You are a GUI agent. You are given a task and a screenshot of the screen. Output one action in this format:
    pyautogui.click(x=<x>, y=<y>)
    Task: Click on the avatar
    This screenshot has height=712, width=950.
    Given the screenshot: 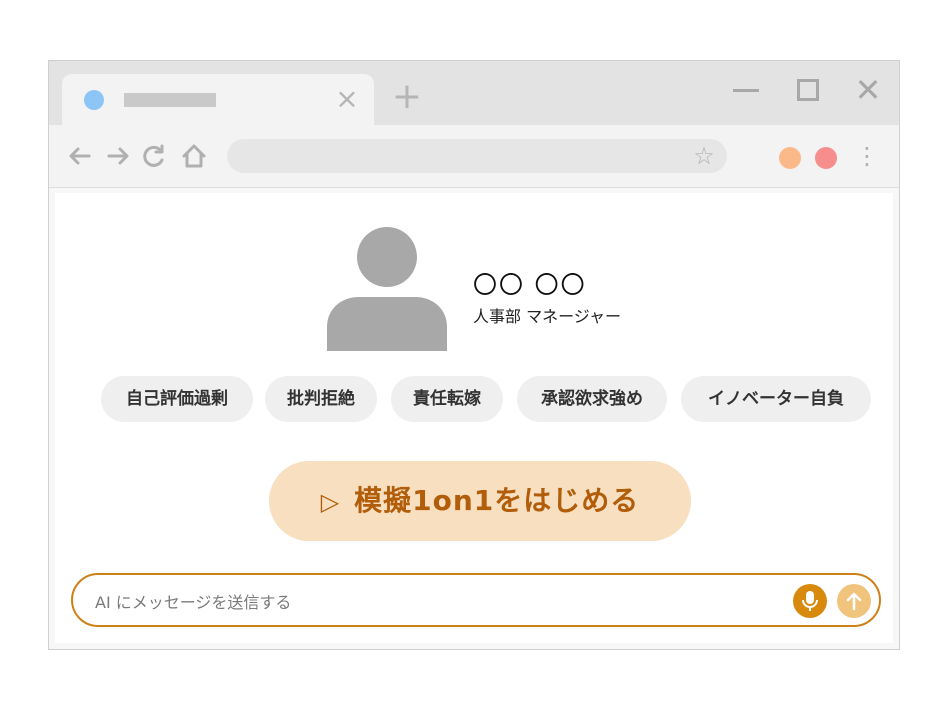 What is the action you would take?
    pyautogui.click(x=387, y=287)
    